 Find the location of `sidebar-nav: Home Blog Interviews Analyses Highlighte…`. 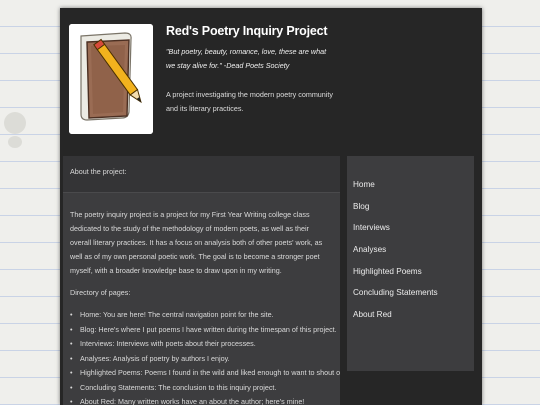

sidebar-nav: Home Blog Interviews Analyses Highlighte… is located at coordinates (410, 263).